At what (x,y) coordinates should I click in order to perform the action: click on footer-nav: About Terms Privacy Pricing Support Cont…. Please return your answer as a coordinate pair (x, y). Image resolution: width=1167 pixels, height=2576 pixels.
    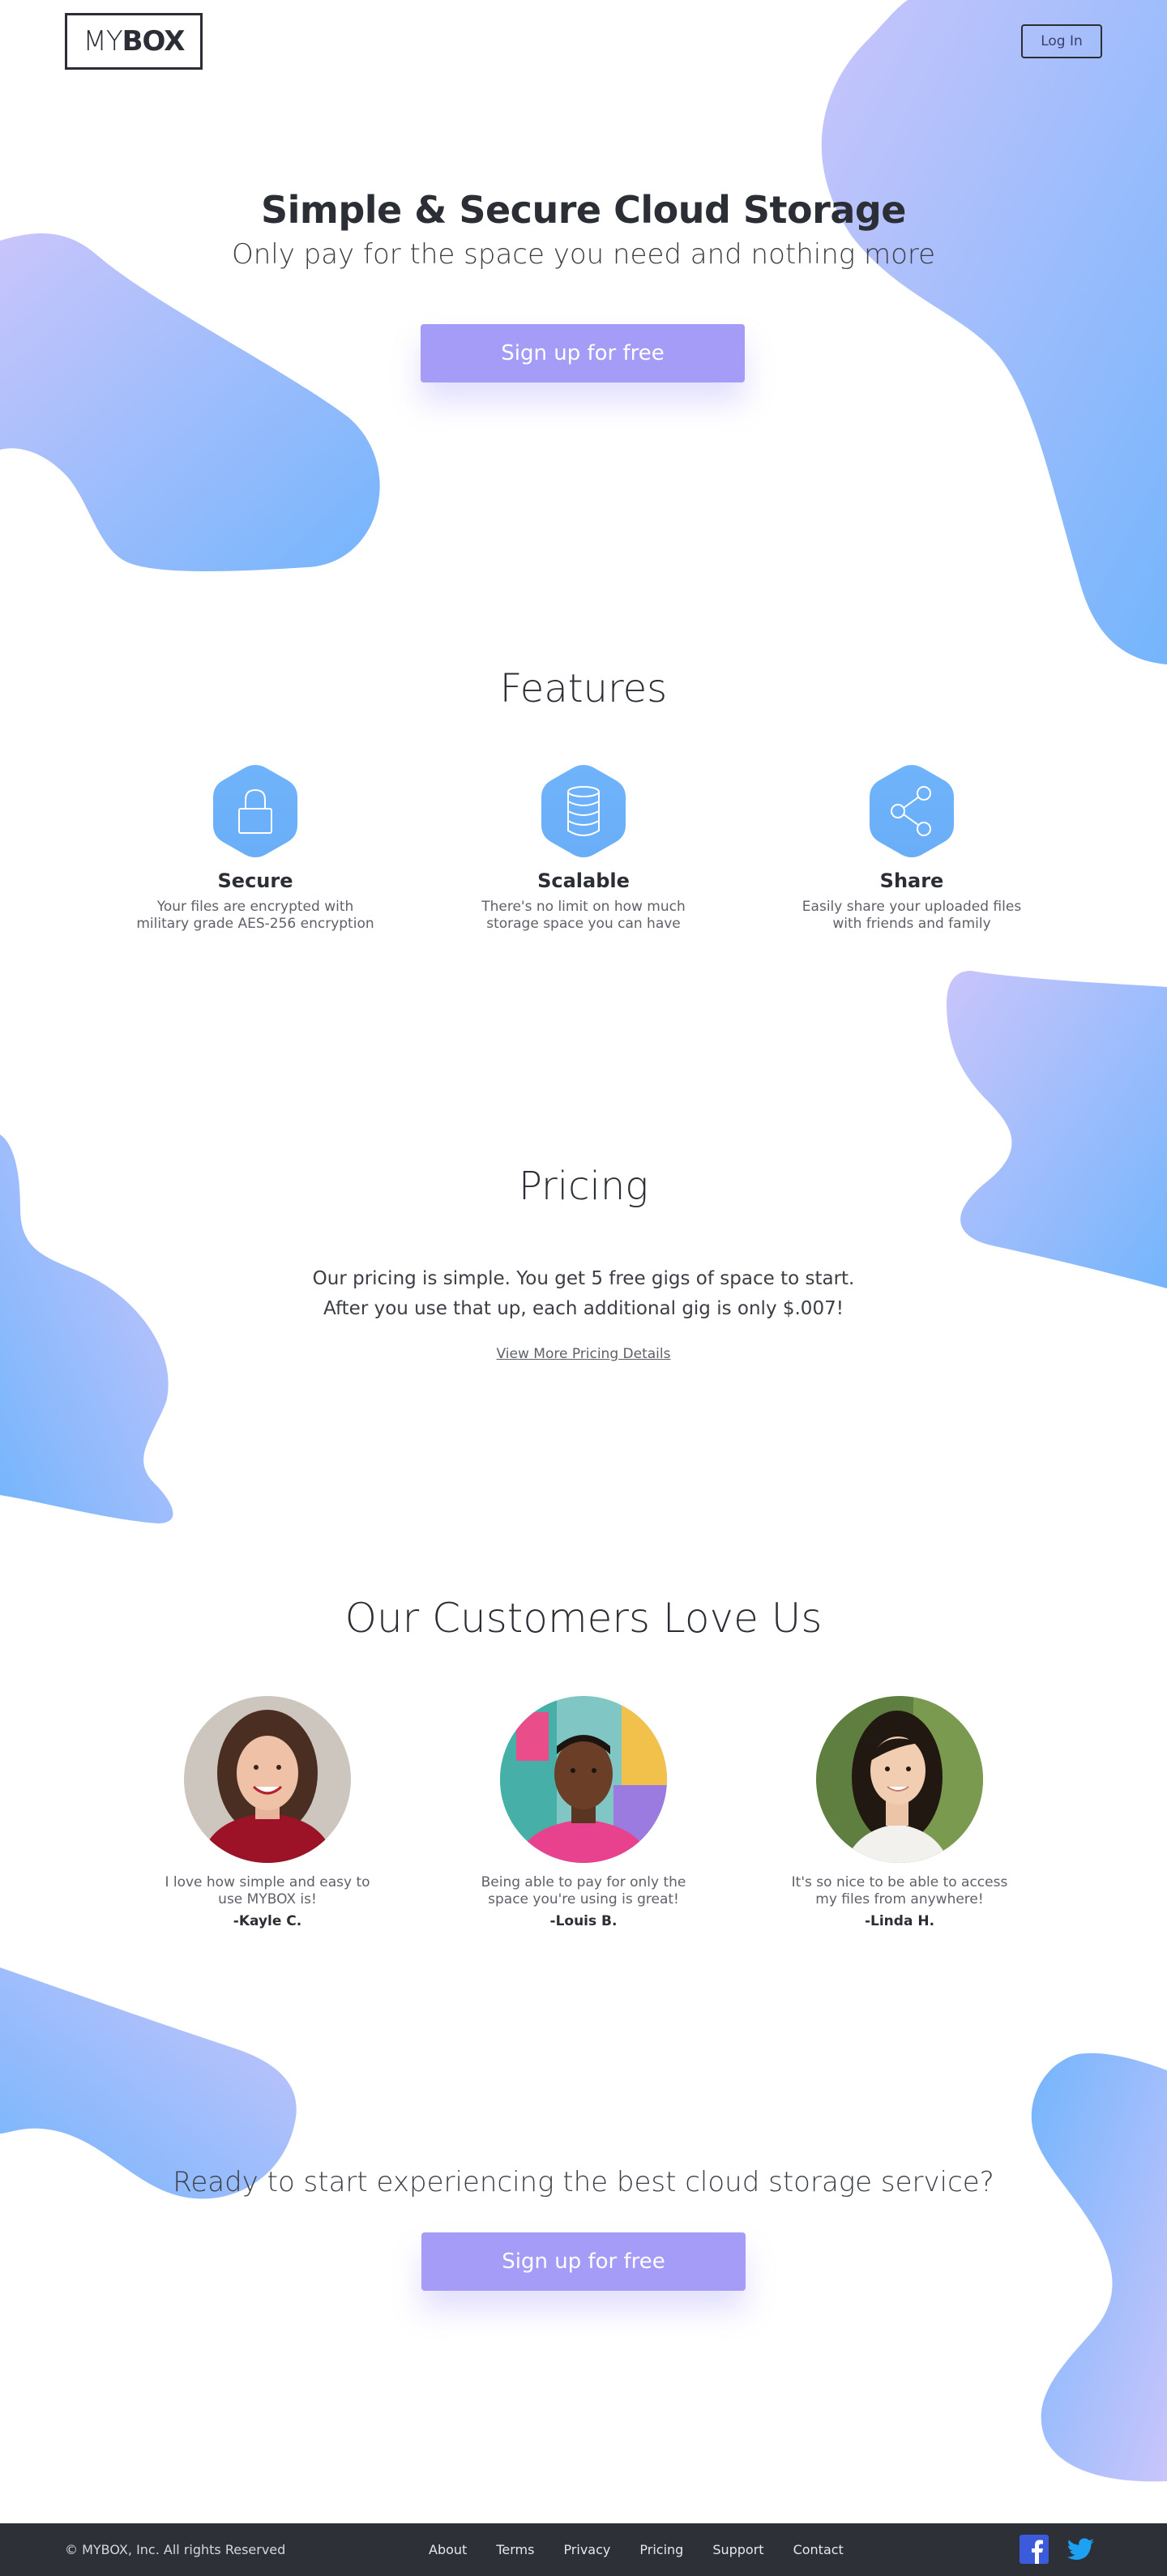
    Looking at the image, I should click on (651, 2549).